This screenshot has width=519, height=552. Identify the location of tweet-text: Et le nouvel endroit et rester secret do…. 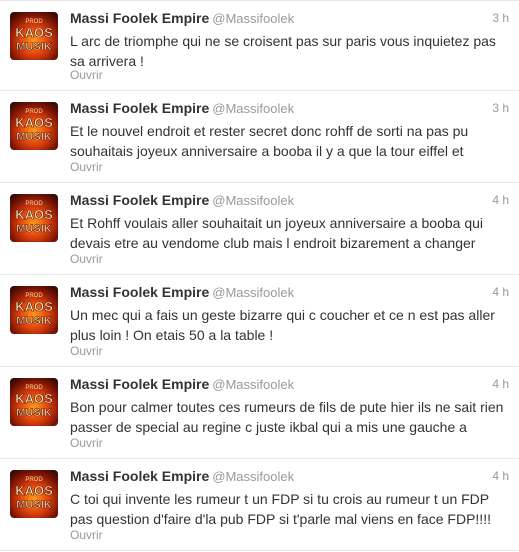
(269, 141).